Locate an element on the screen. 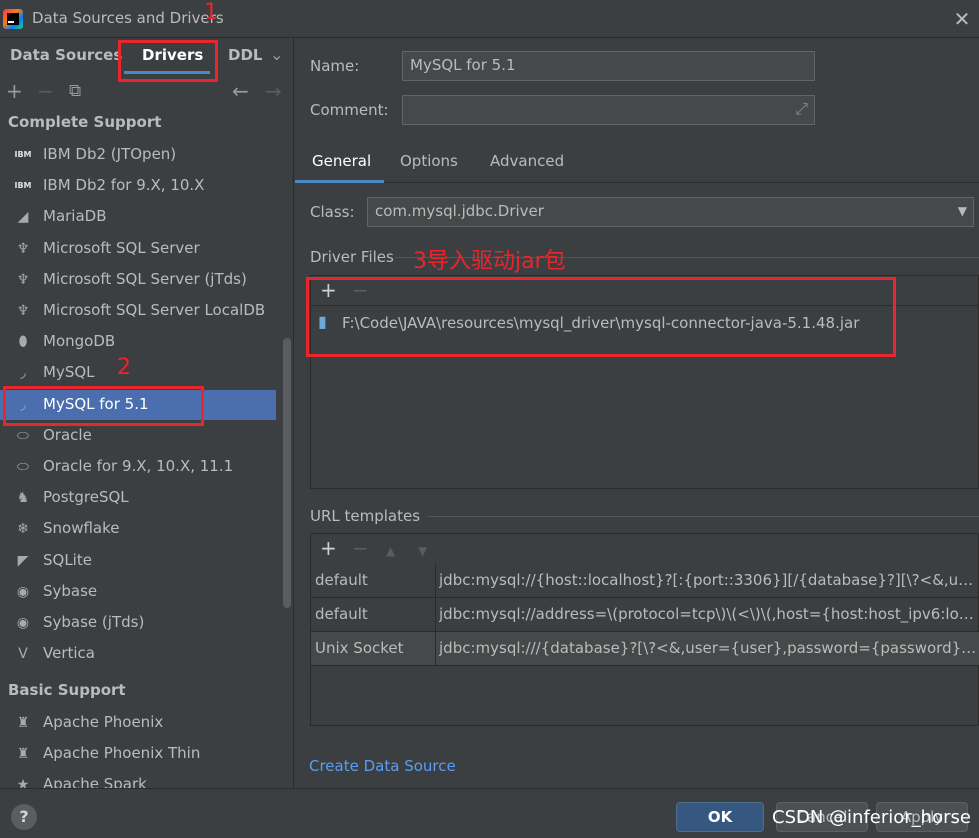 This screenshot has width=979, height=838. driver-files-label: Driver Files is located at coordinates (352, 257).